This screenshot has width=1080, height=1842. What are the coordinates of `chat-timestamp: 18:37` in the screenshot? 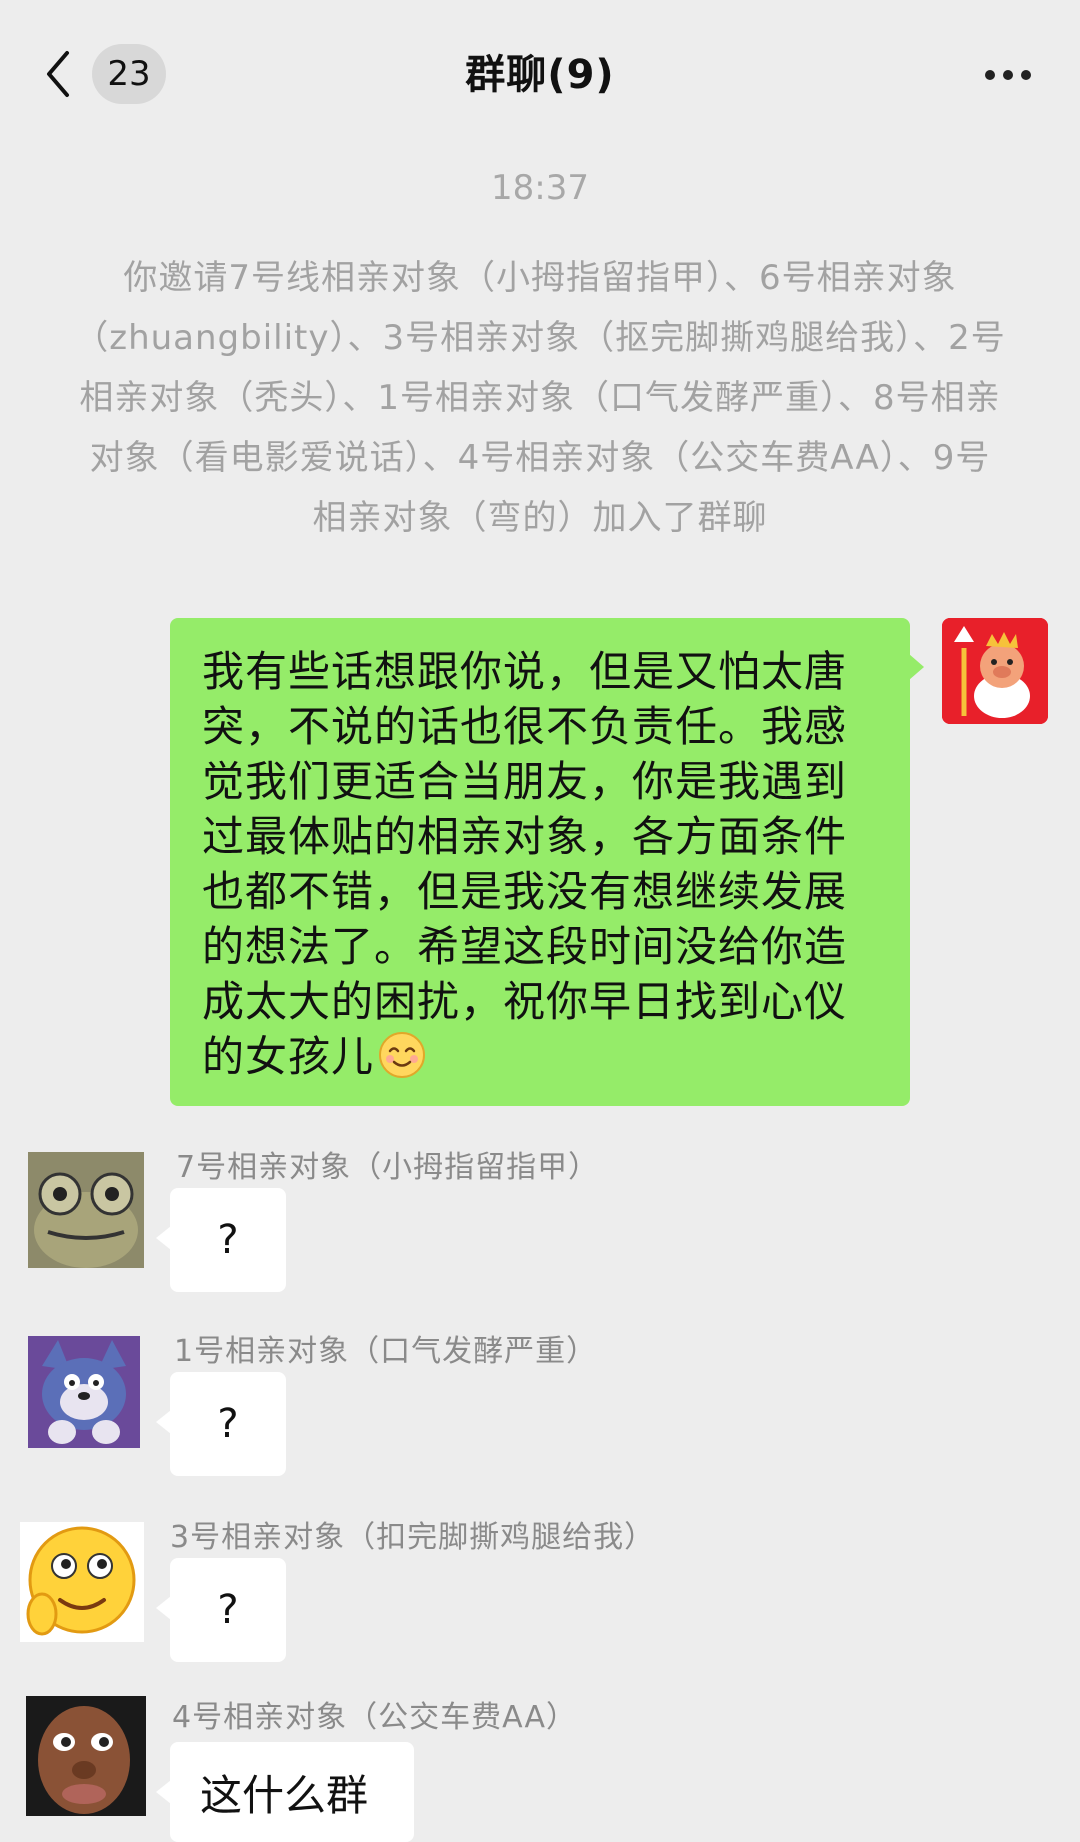 It's located at (540, 188).